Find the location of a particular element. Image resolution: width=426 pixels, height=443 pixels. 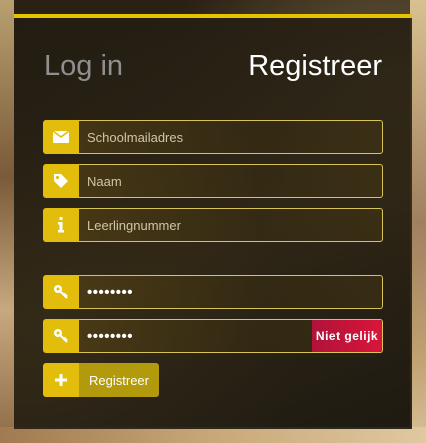

password-field-group: •••••••• is located at coordinates (213, 292).